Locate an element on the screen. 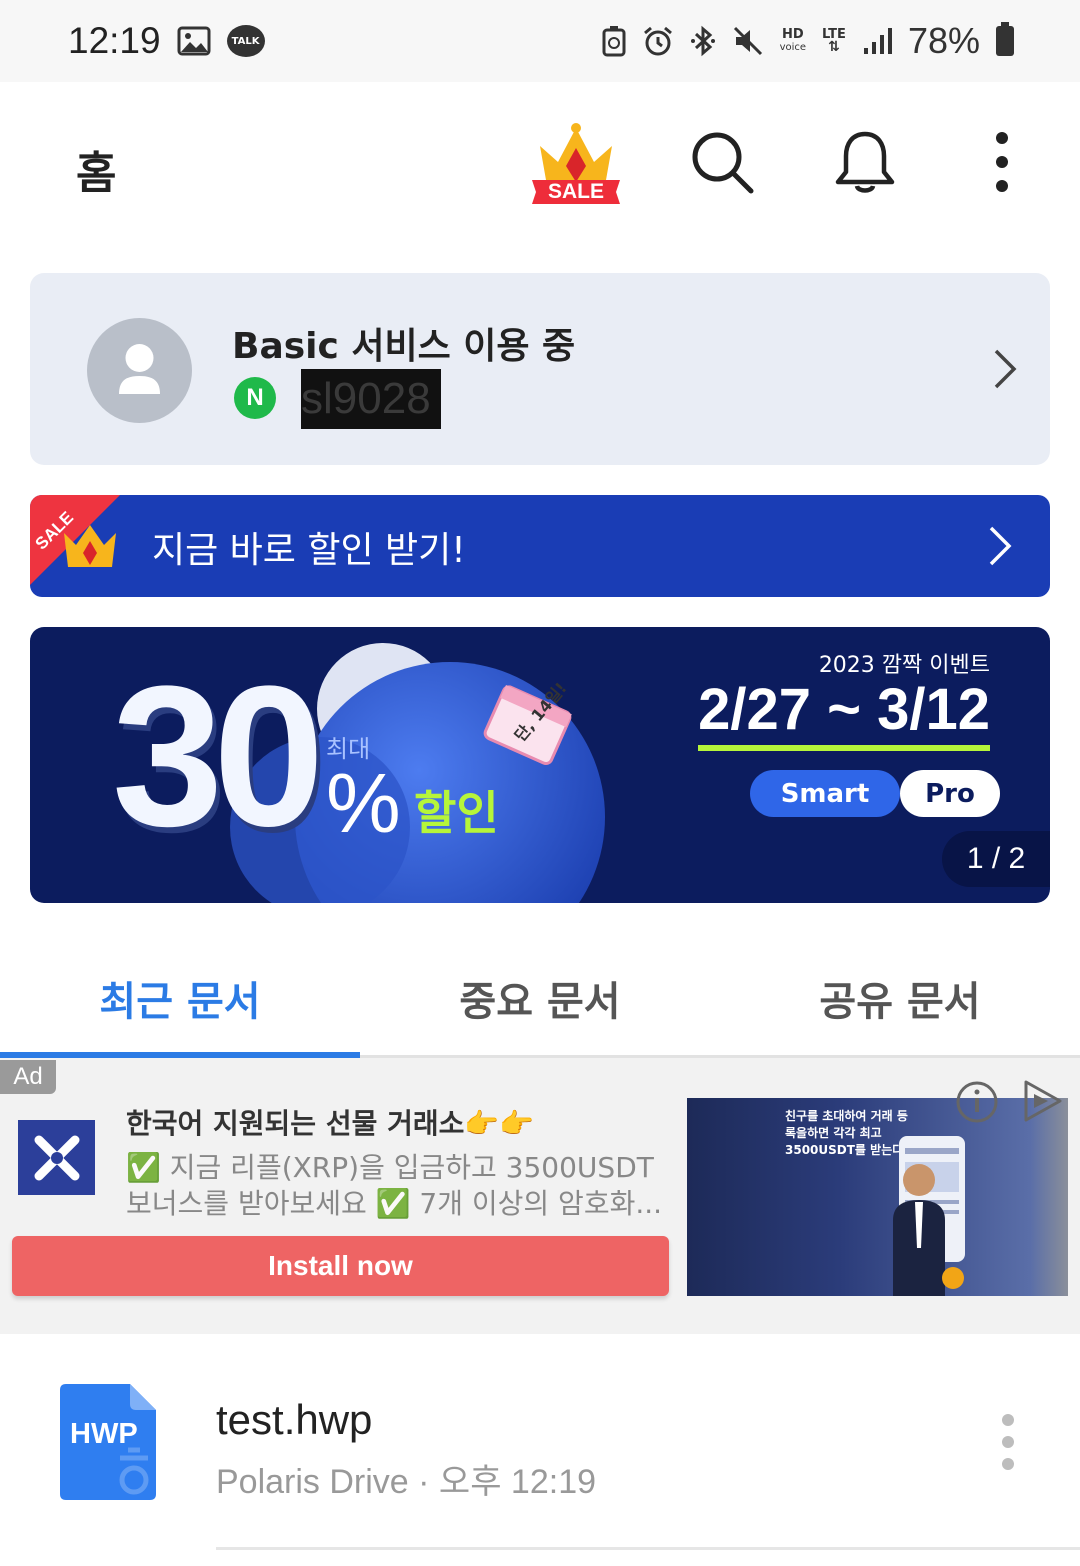 This screenshot has width=1080, height=1566. bell-icon is located at coordinates (865, 162).